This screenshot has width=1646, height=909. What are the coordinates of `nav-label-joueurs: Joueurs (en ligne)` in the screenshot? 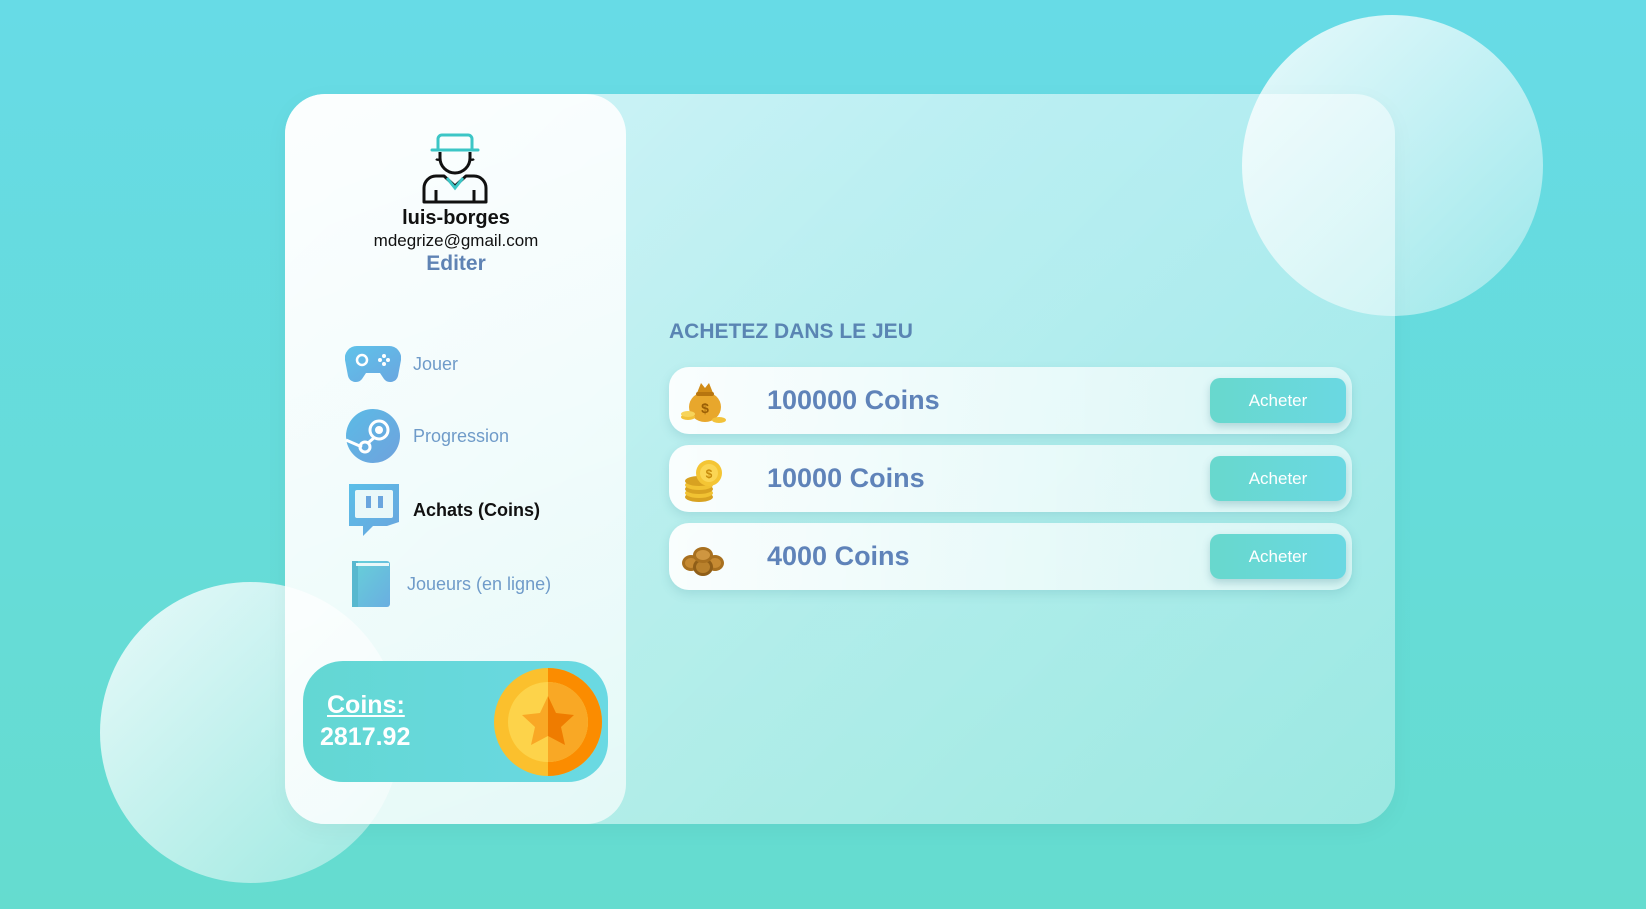 It's located at (479, 583).